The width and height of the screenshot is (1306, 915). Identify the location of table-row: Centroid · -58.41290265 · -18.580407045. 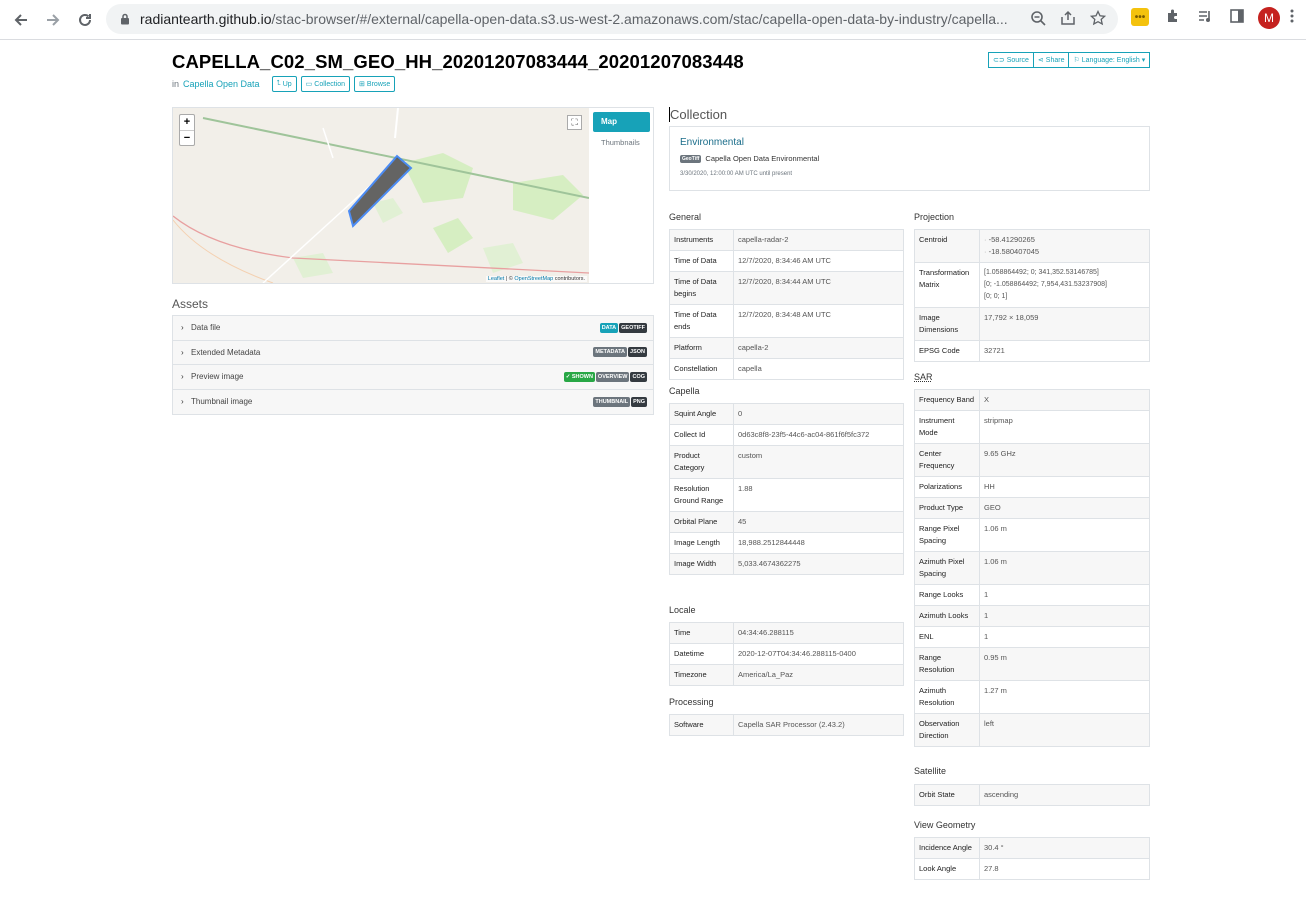
(1032, 246).